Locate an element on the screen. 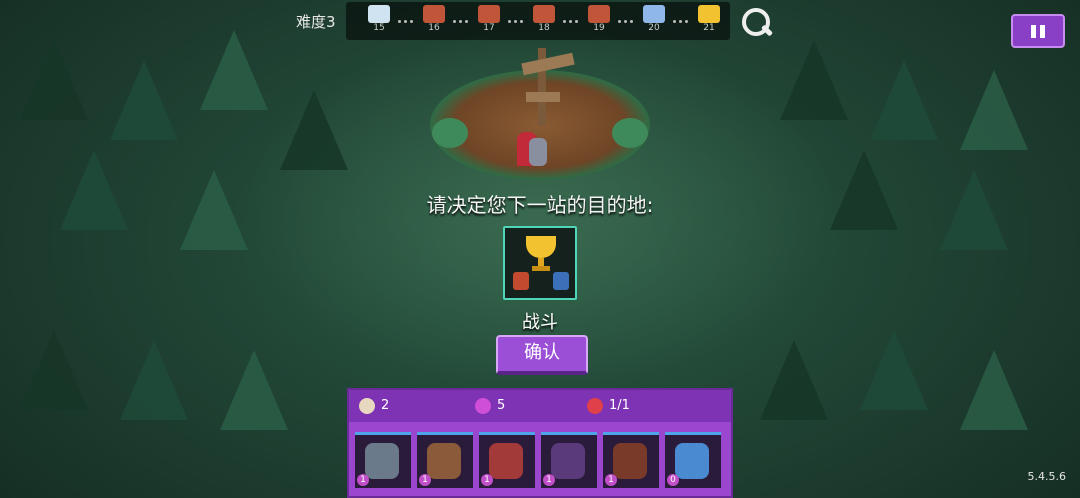  gem-icon is located at coordinates (483, 405).